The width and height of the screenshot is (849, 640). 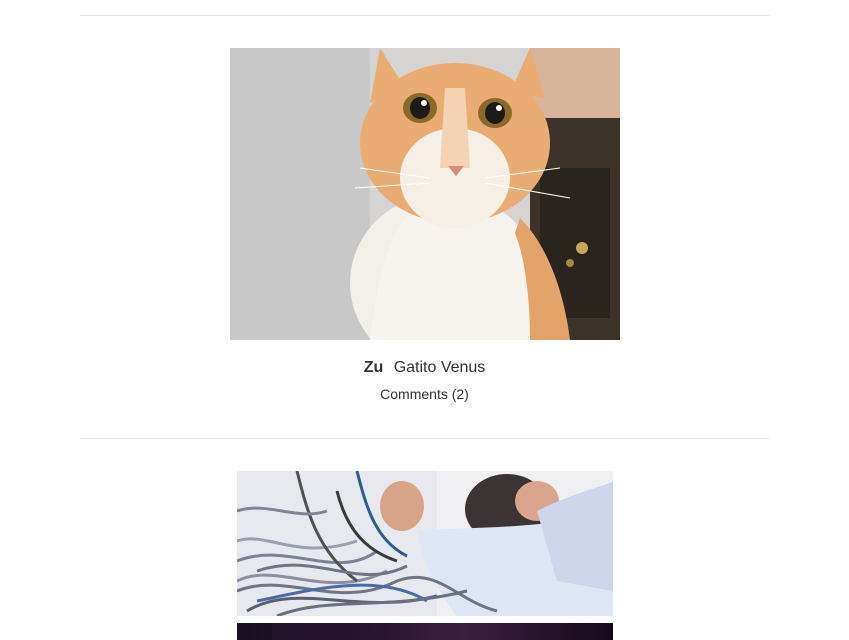 What do you see at coordinates (440, 367) in the screenshot?
I see `post-title: Gatito Venus` at bounding box center [440, 367].